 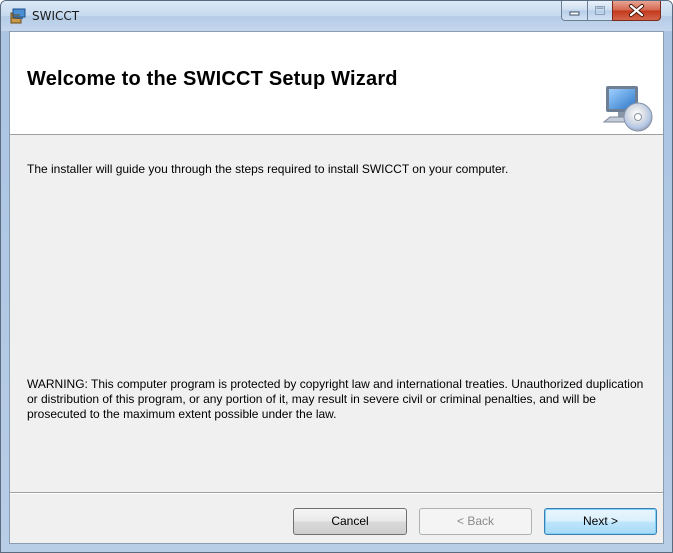 What do you see at coordinates (574, 13) in the screenshot?
I see `minimize-icon` at bounding box center [574, 13].